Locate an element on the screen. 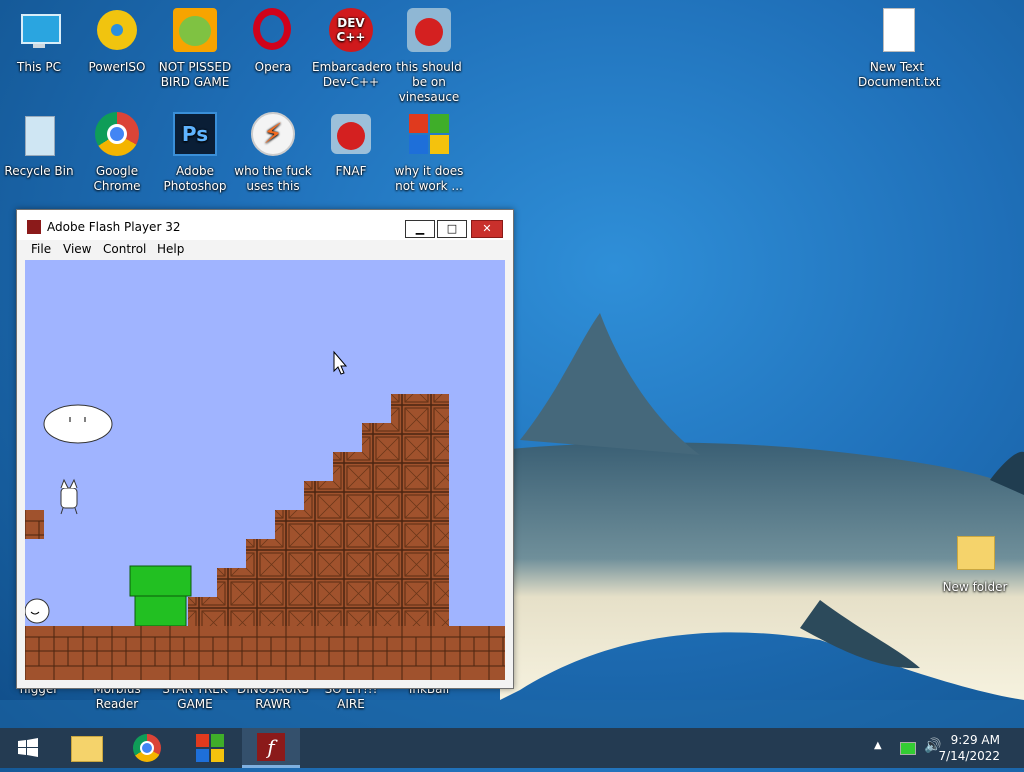 The image size is (1024, 772). desktop-icon-dev-cpp: DEV C++ Embarcadero Dev-C++ is located at coordinates (352, 49).